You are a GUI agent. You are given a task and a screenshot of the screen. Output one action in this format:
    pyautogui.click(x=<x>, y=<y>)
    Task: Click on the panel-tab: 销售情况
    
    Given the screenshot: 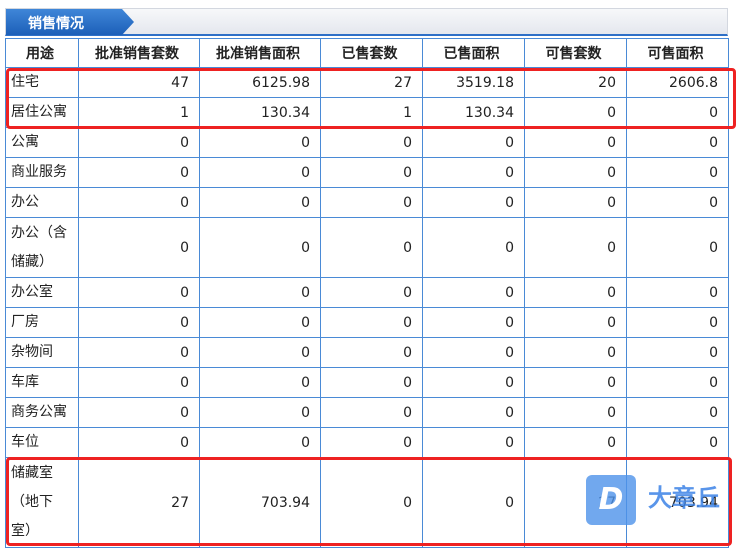 What is the action you would take?
    pyautogui.click(x=70, y=22)
    